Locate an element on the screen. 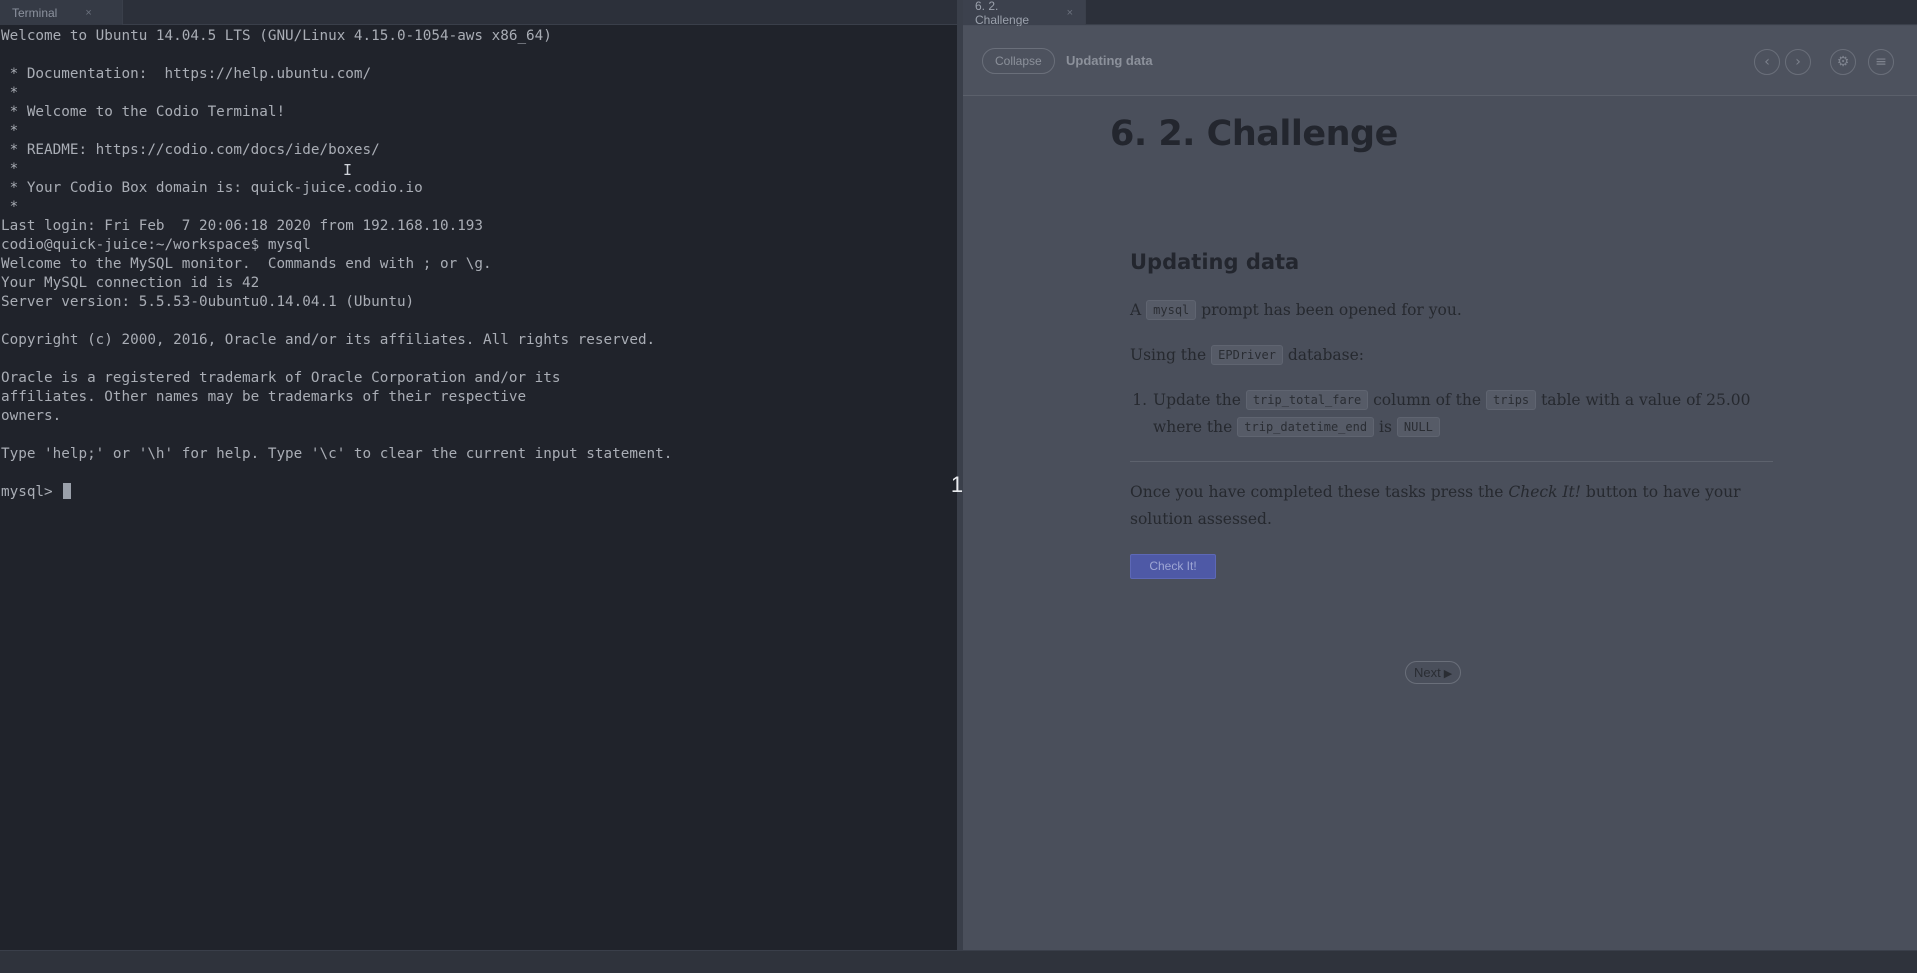 Image resolution: width=1917 pixels, height=973 pixels. text: A is located at coordinates (1136, 310).